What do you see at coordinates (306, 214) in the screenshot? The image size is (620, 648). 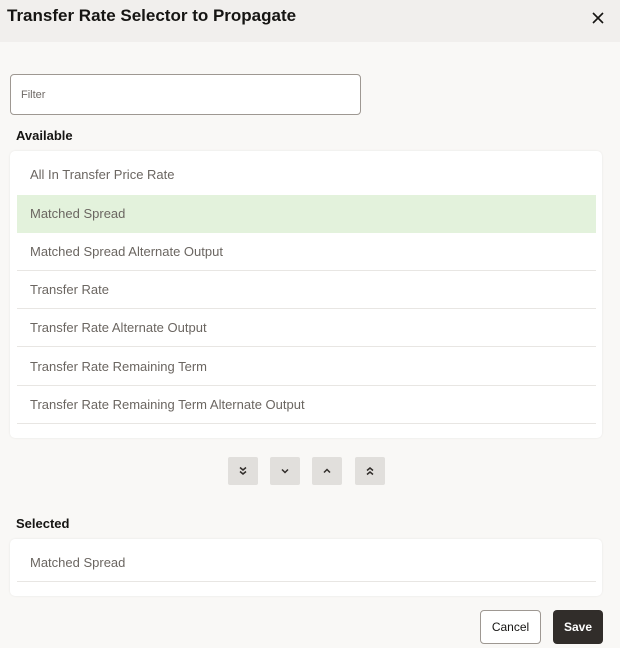 I see `available-item-selected: Matched Spread` at bounding box center [306, 214].